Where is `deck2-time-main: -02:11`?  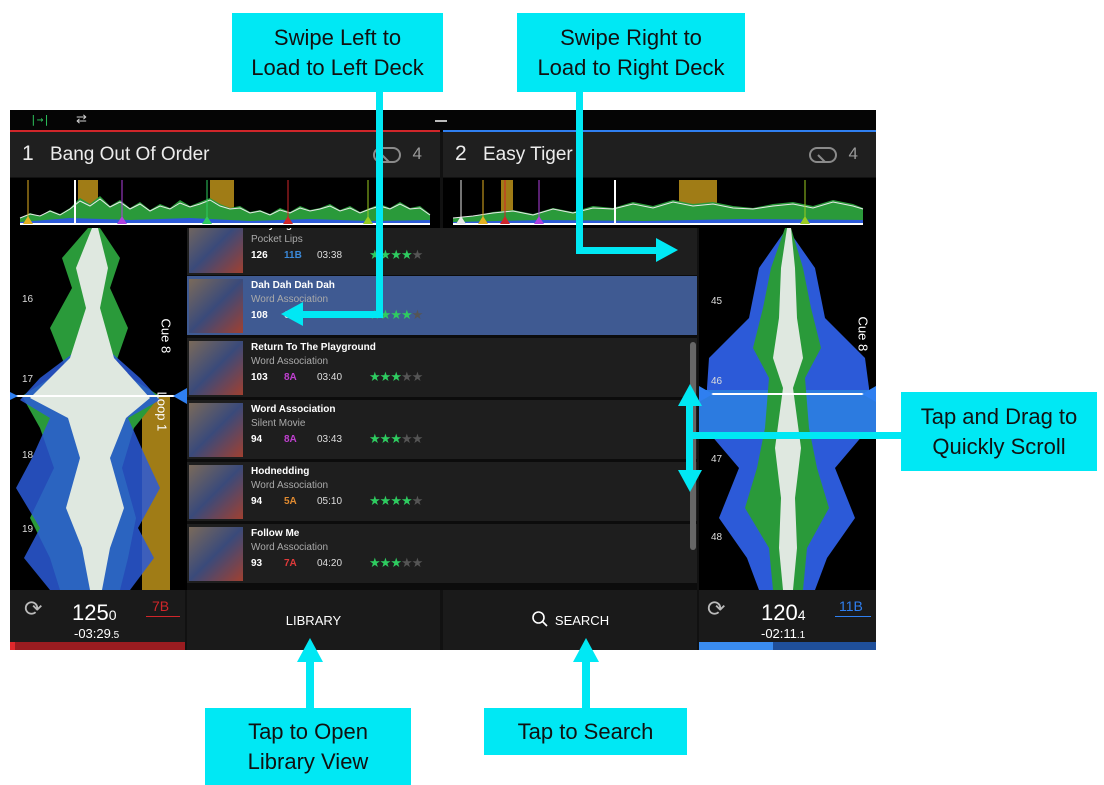
deck2-time-main: -02:11 is located at coordinates (779, 633).